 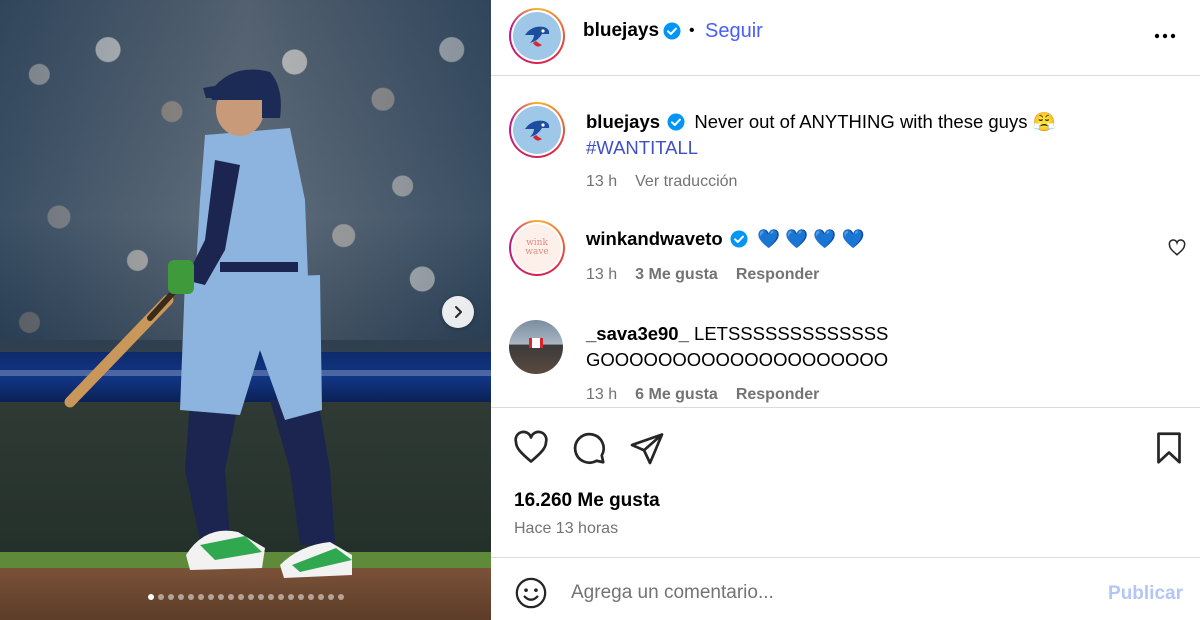 What do you see at coordinates (831, 593) in the screenshot?
I see `comment-input` at bounding box center [831, 593].